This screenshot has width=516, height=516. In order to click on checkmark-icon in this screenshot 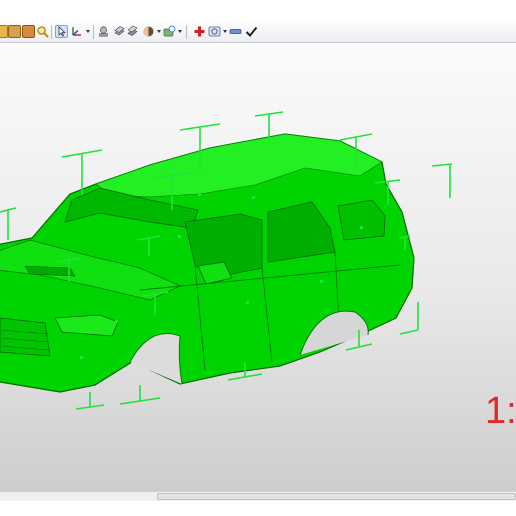, I will do `click(251, 31)`.